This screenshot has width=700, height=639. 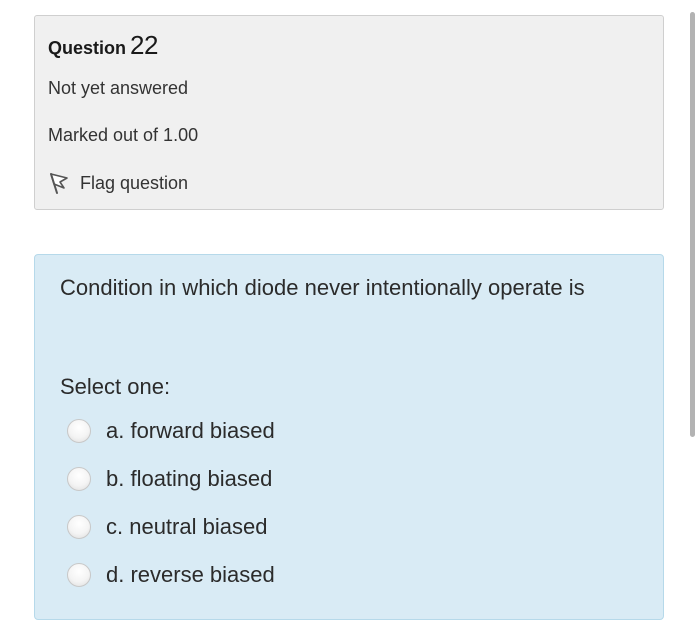 What do you see at coordinates (187, 526) in the screenshot?
I see `answer-label: c. neutral biased` at bounding box center [187, 526].